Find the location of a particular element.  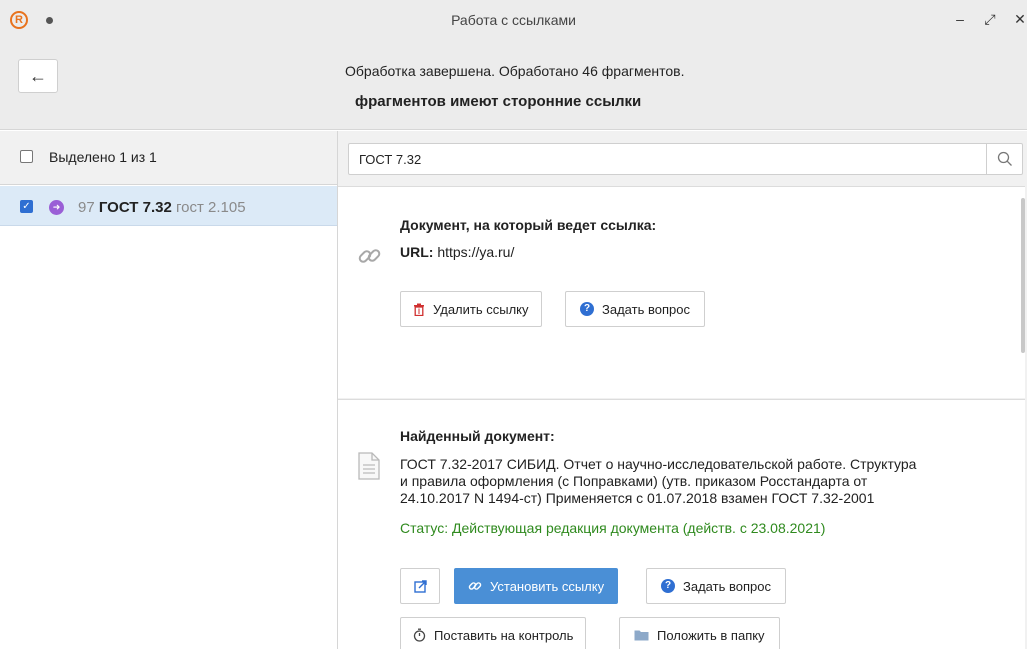

document-icon is located at coordinates (369, 466).